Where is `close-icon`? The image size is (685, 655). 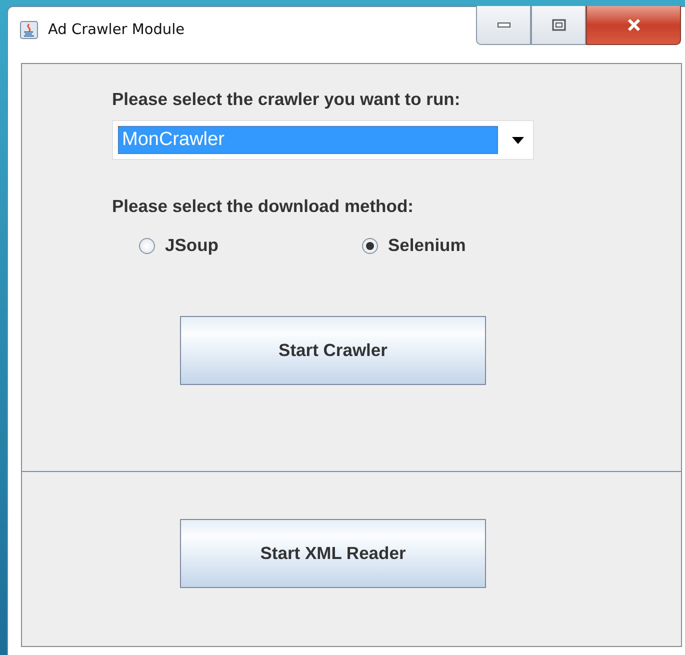
close-icon is located at coordinates (634, 25).